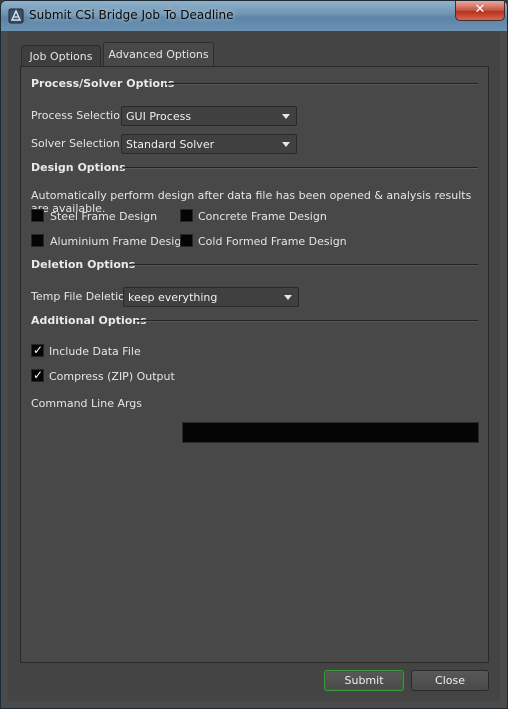  I want to click on include-data-file-checkbox: ✓, so click(37, 350).